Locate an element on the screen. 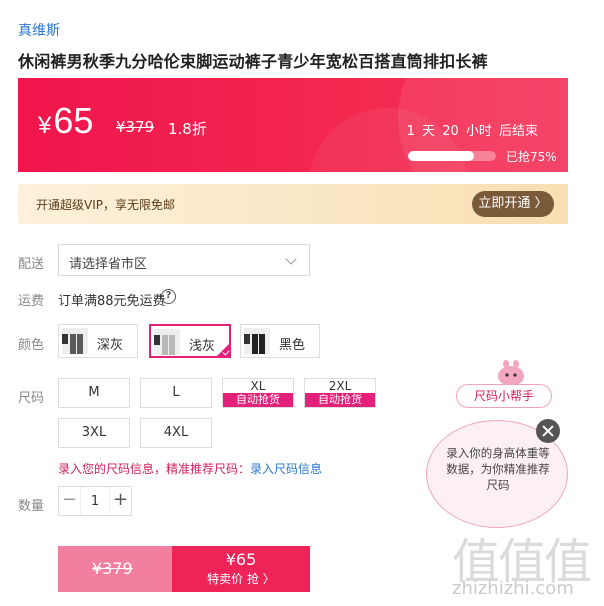 The height and width of the screenshot is (606, 604). original-price-label: ¥379 is located at coordinates (112, 568).